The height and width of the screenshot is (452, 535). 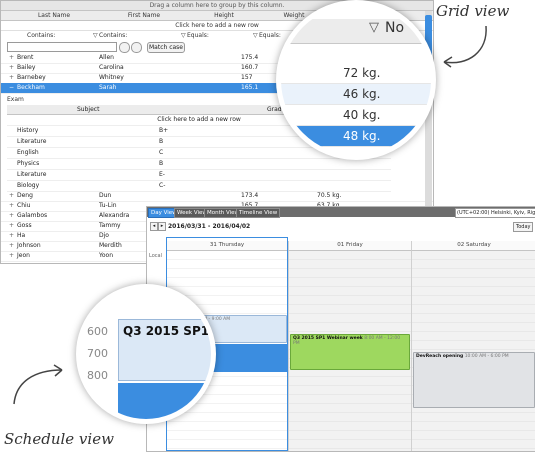 What do you see at coordinates (164, 130) in the screenshot?
I see `cell-grade: B+` at bounding box center [164, 130].